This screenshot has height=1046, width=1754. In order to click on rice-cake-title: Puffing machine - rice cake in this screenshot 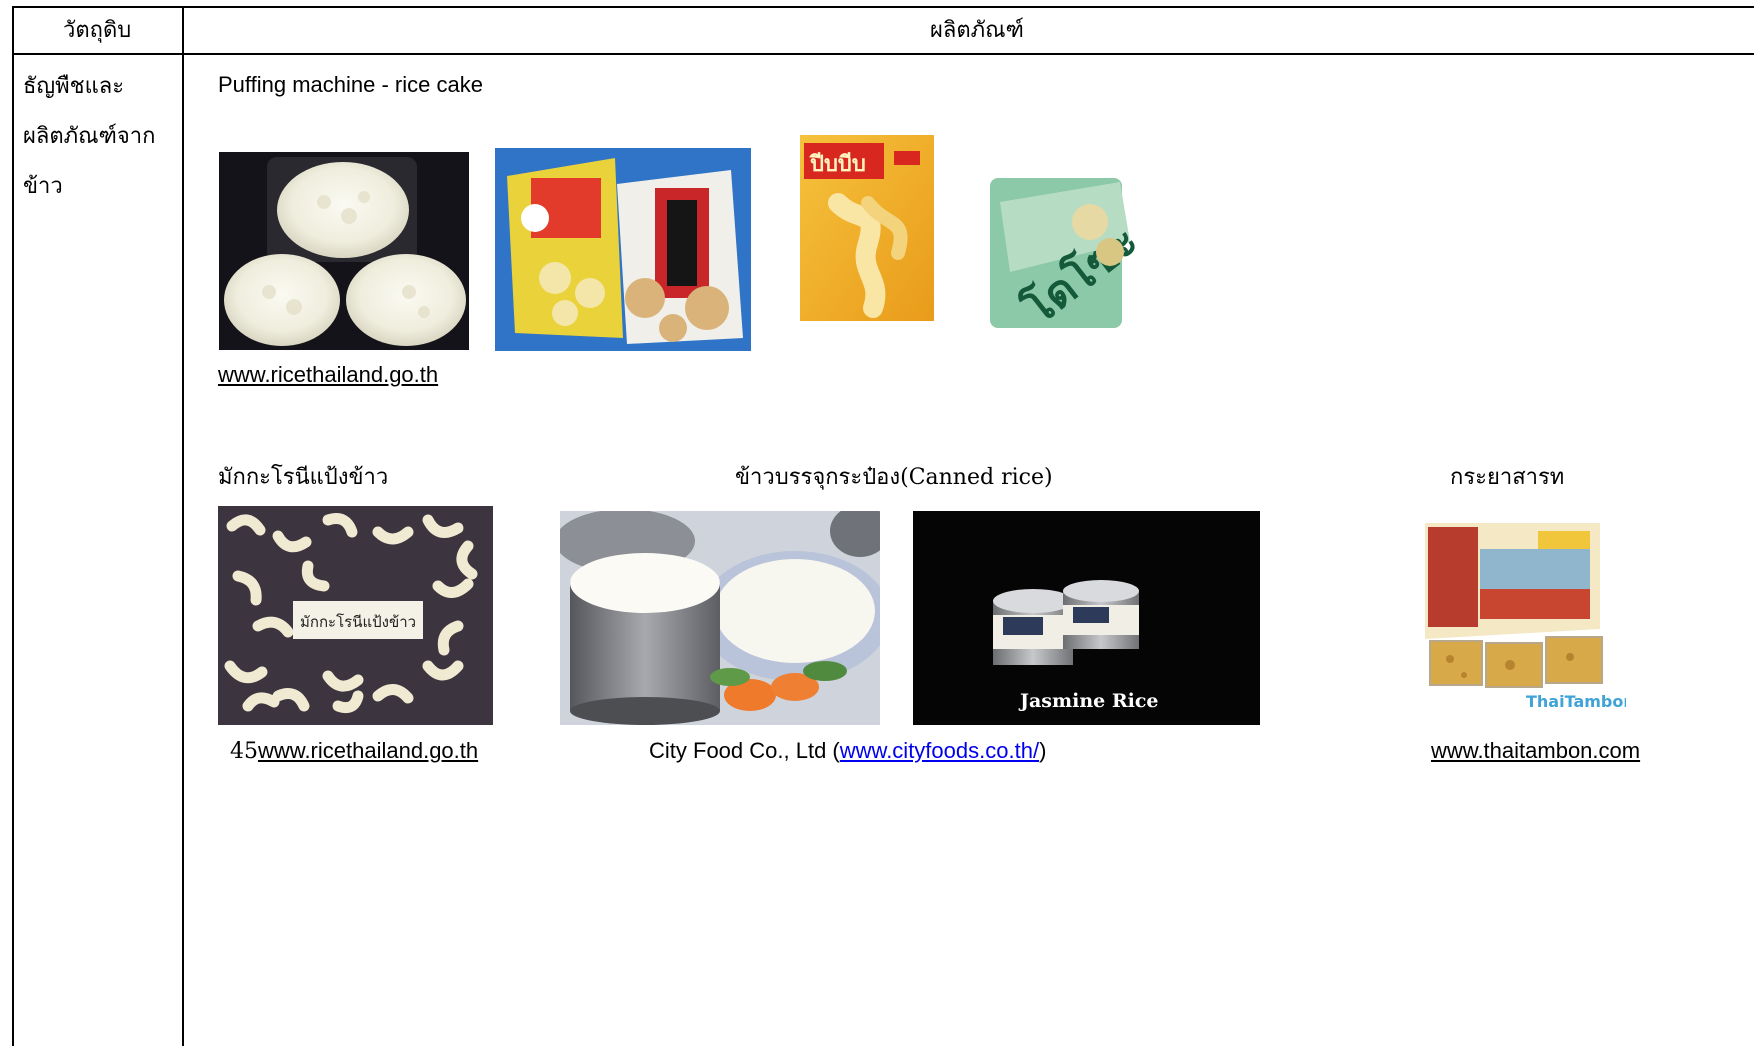, I will do `click(350, 84)`.